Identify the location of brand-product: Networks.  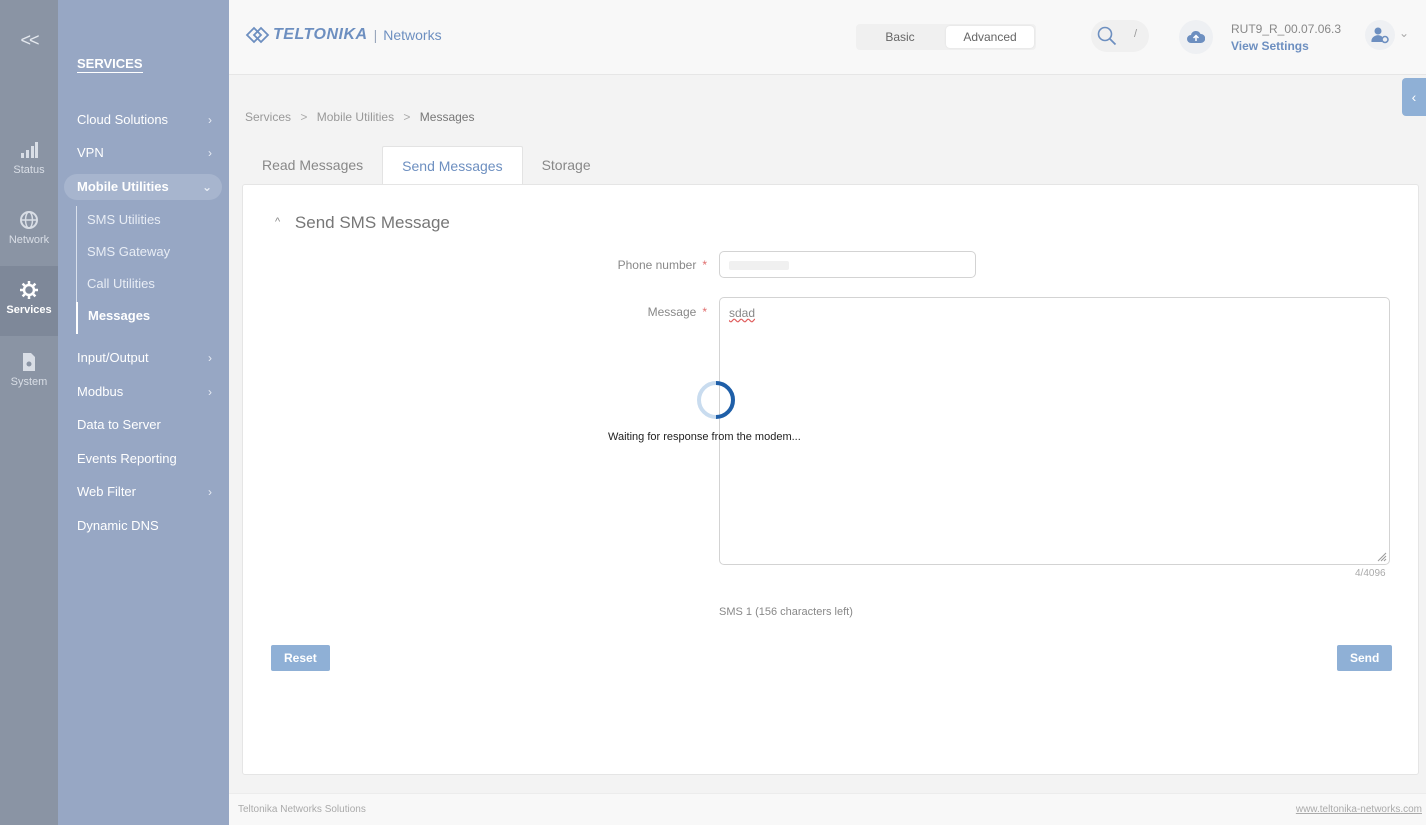
(412, 35).